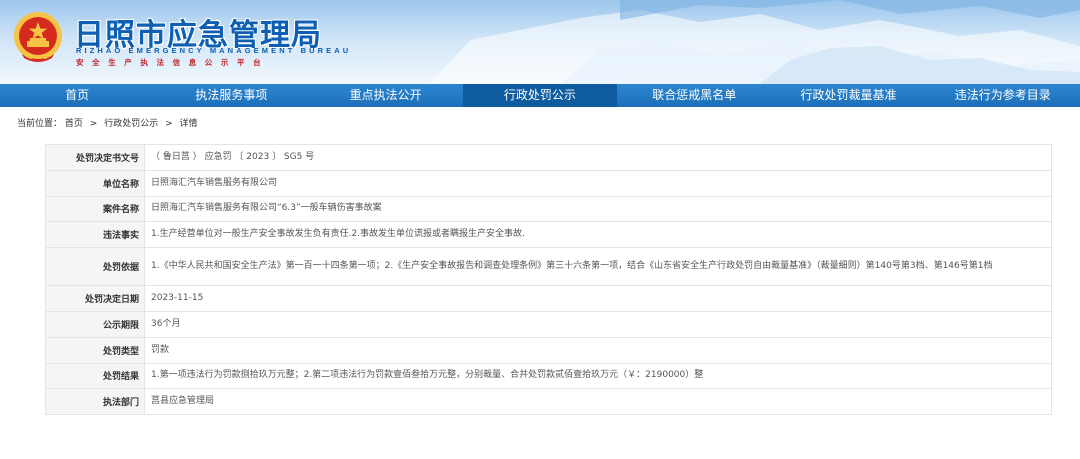 This screenshot has width=1080, height=459. Describe the element at coordinates (598, 402) in the screenshot. I see `row-value-enforcement-department: 莒县应急管理局` at that location.